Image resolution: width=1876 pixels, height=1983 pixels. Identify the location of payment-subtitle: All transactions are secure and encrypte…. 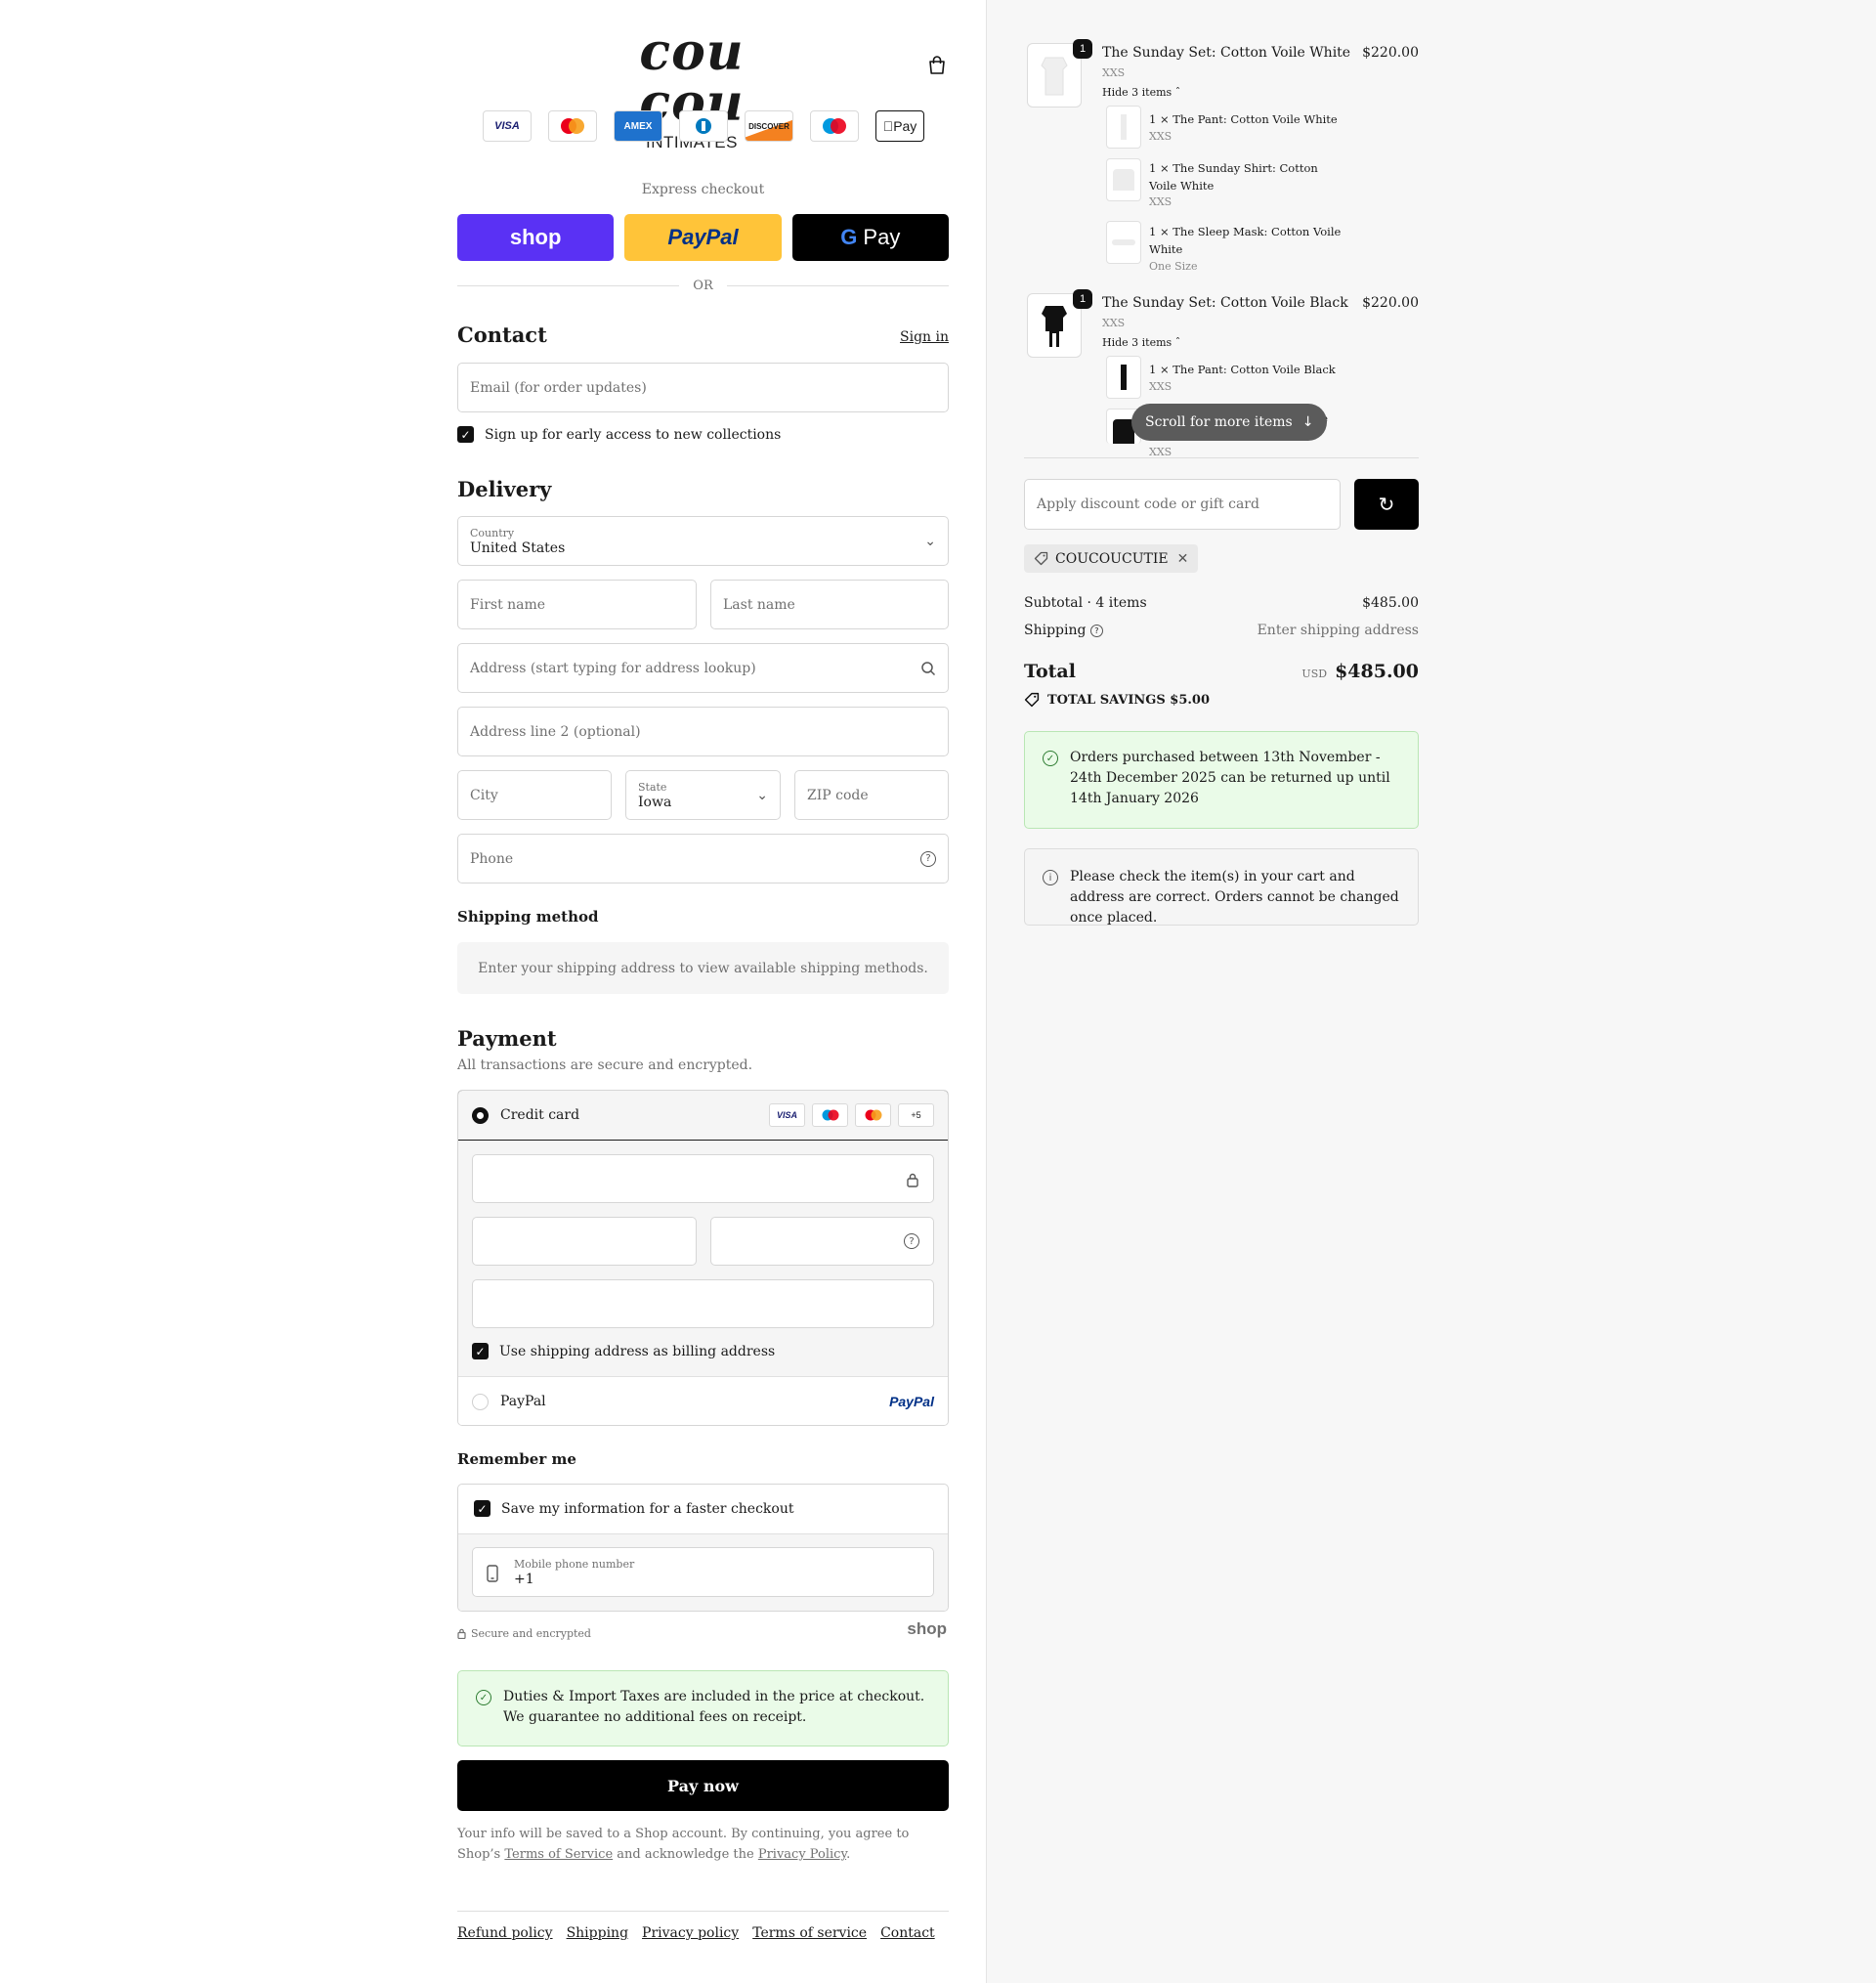
(605, 1065).